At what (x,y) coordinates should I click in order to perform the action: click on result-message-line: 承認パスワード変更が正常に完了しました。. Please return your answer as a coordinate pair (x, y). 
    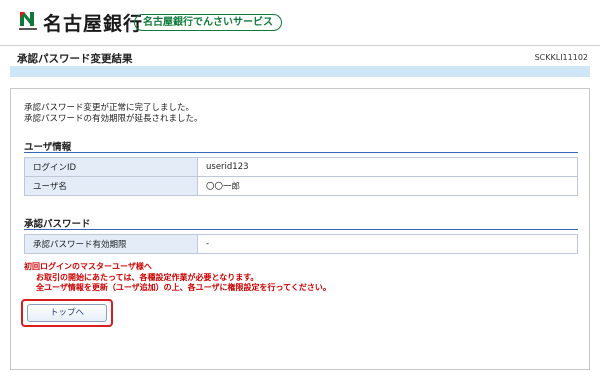
    Looking at the image, I should click on (109, 108).